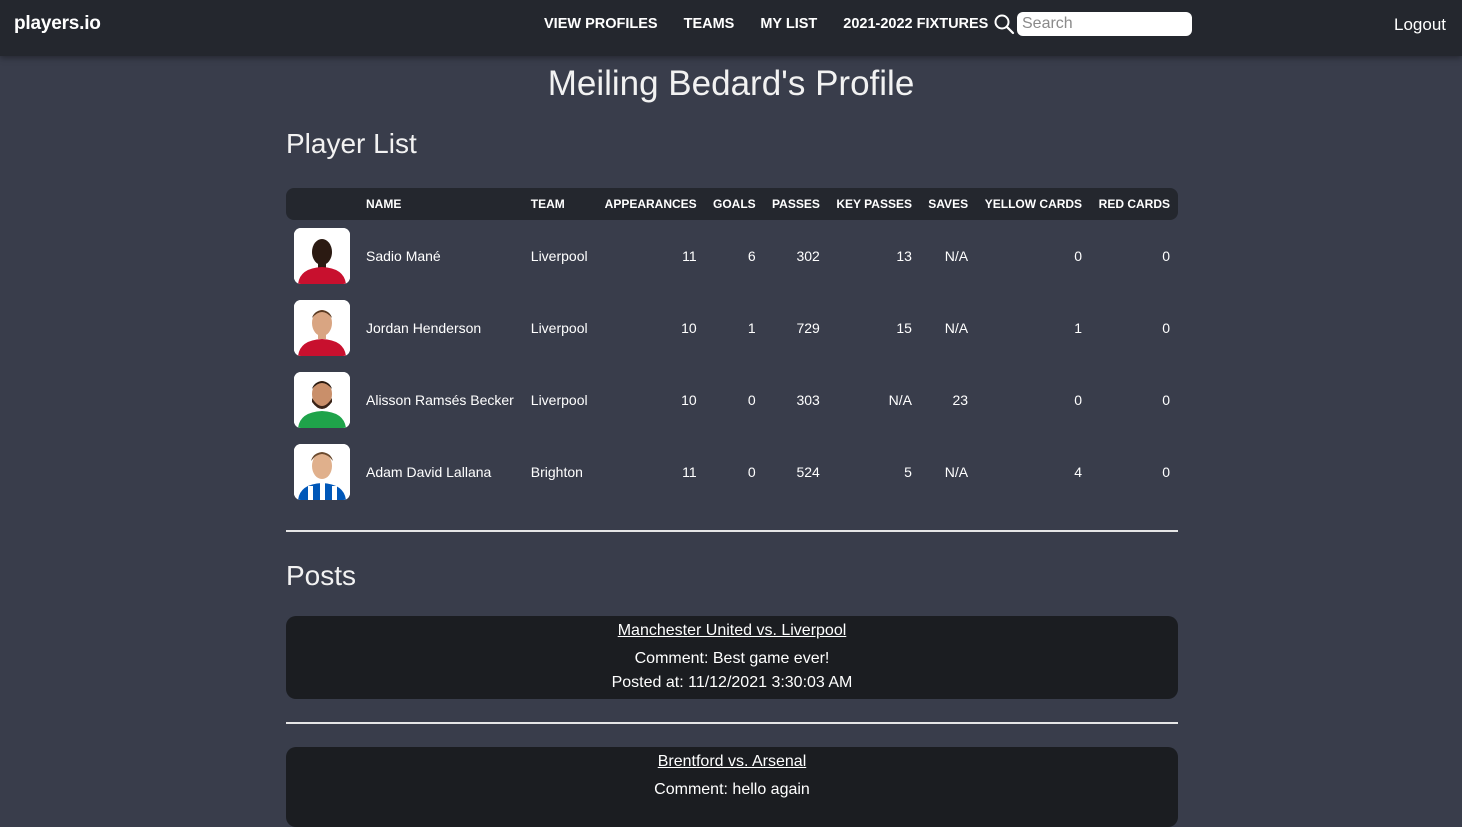  I want to click on player-yellow-cards: 4, so click(1078, 472).